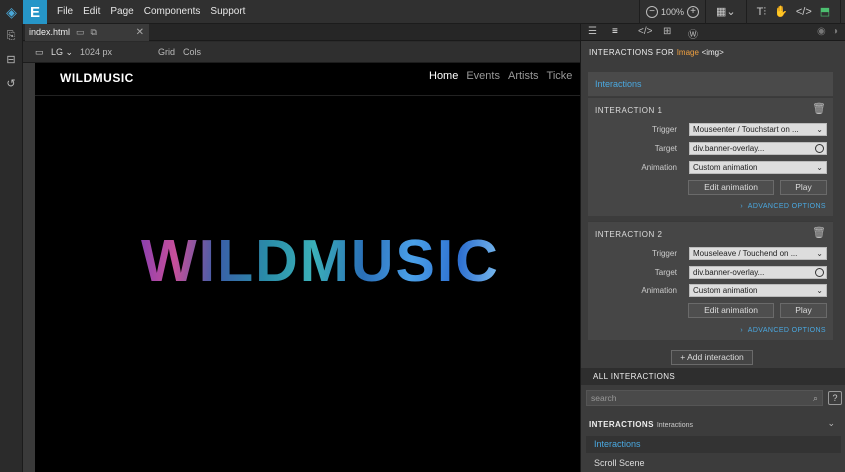  Describe the element at coordinates (301, 32) in the screenshot. I see `document-tabs: index.html ▭ ⧉ ✕` at that location.